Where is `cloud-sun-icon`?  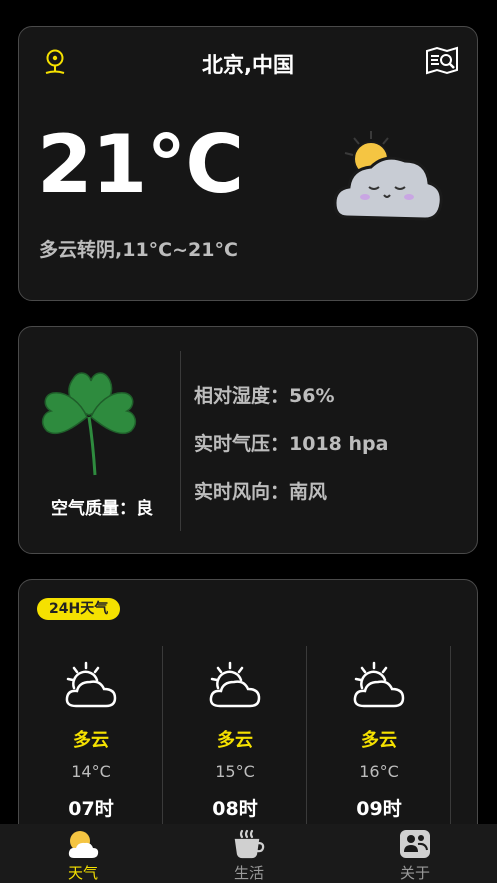 cloud-sun-icon is located at coordinates (389, 179).